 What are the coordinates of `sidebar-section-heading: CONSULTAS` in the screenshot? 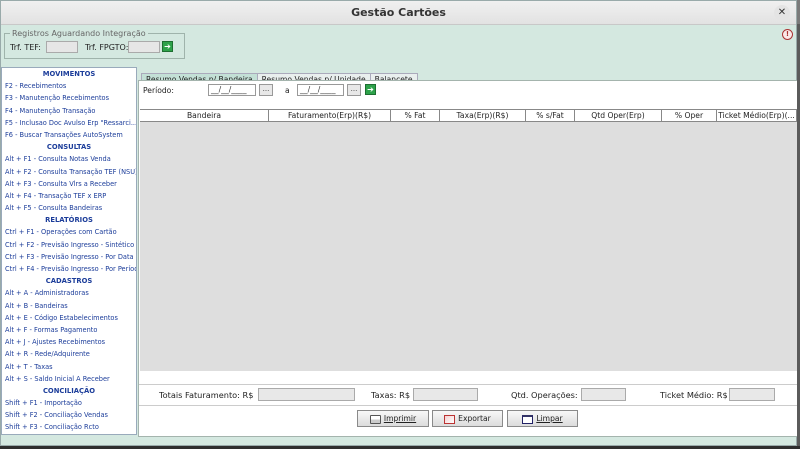 It's located at (69, 147).